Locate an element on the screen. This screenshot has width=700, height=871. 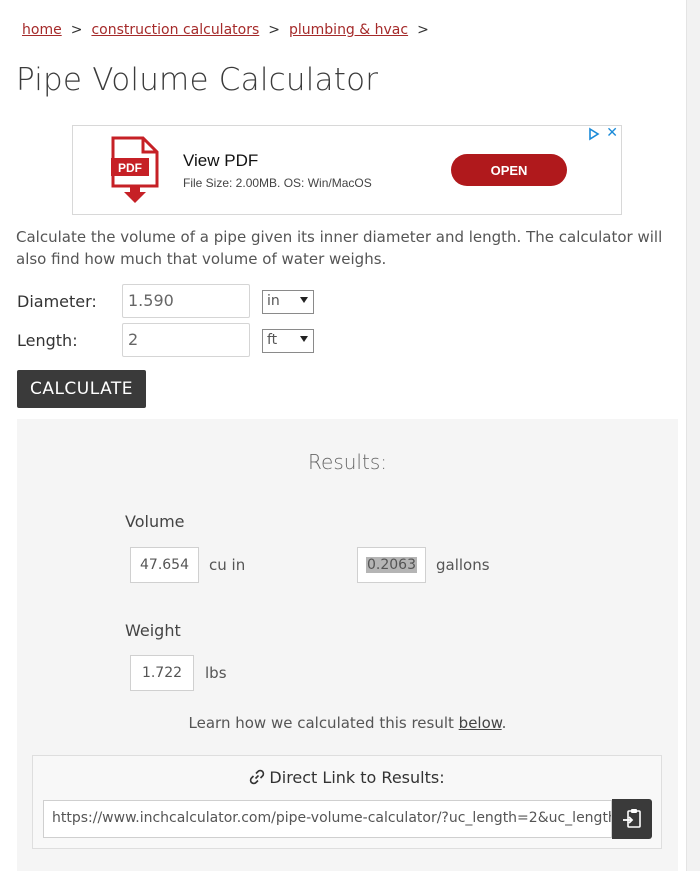
breadcrumb-construction-calculators: construction calculators is located at coordinates (175, 30).